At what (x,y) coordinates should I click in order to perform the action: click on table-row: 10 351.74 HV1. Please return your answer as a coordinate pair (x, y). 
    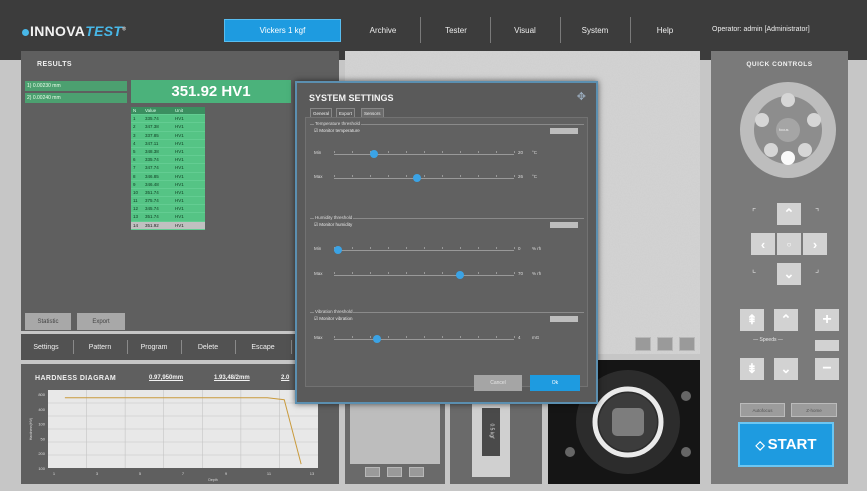
    Looking at the image, I should click on (168, 193).